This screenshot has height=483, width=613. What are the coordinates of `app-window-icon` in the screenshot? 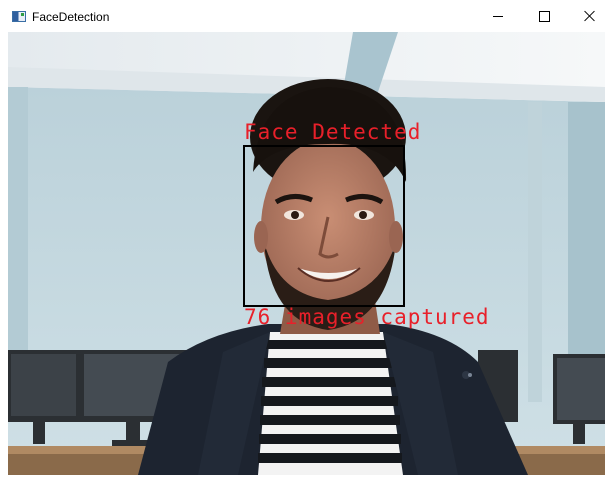 It's located at (19, 16).